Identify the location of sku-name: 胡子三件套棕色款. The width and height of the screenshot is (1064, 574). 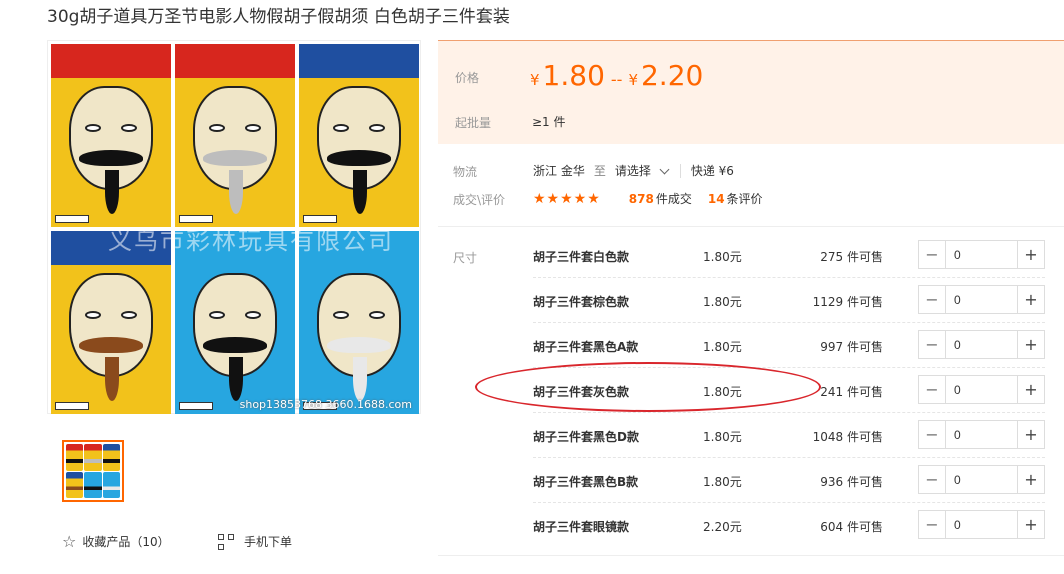
(581, 302).